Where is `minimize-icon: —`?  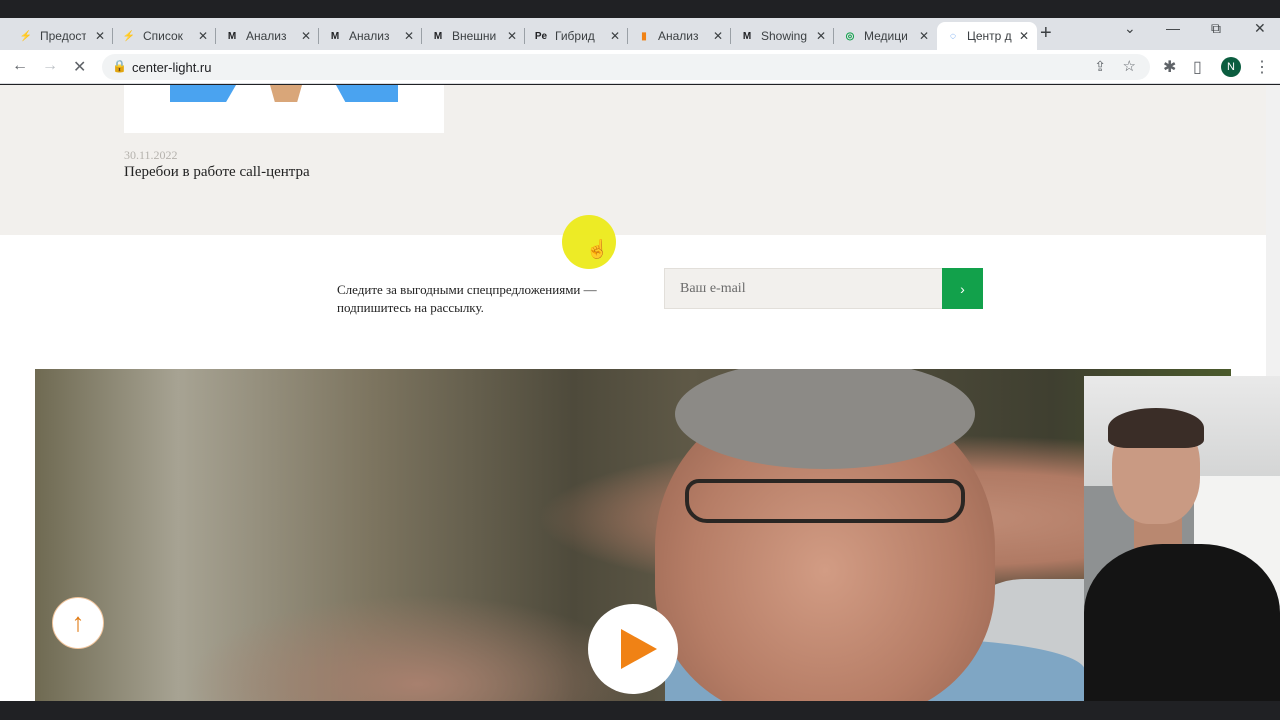 minimize-icon: — is located at coordinates (1173, 28).